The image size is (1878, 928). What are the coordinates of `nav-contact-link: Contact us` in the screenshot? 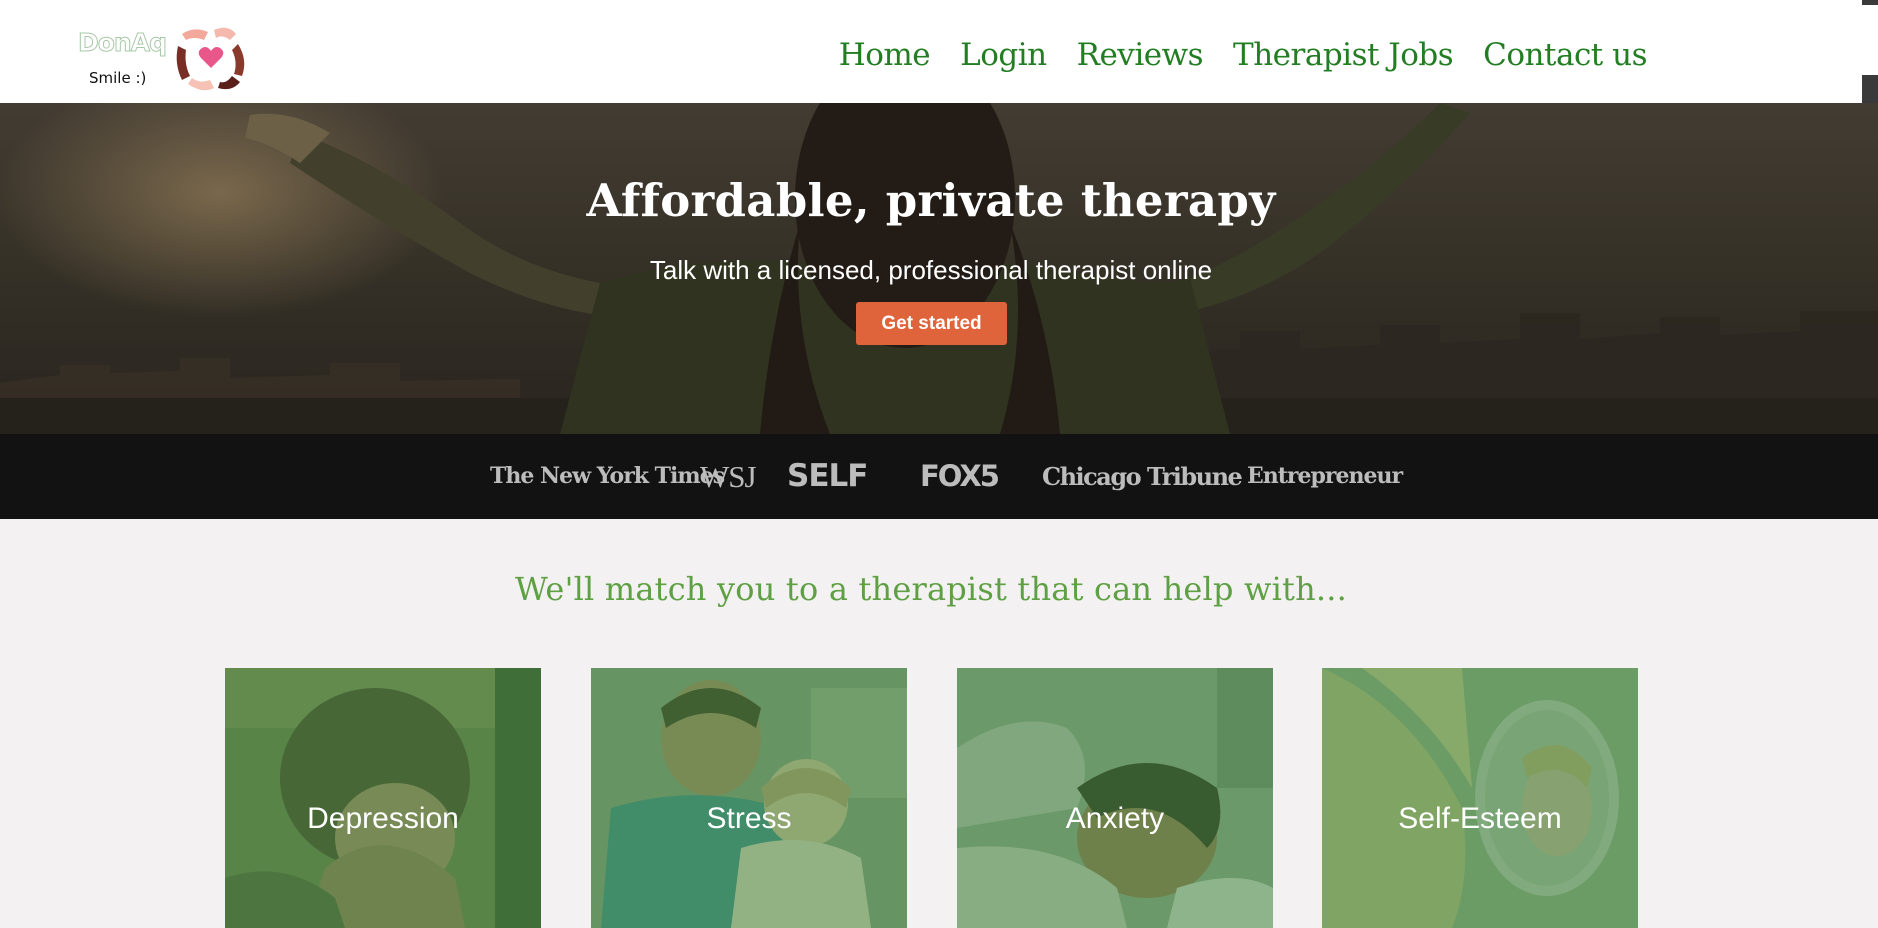 It's located at (1565, 55).